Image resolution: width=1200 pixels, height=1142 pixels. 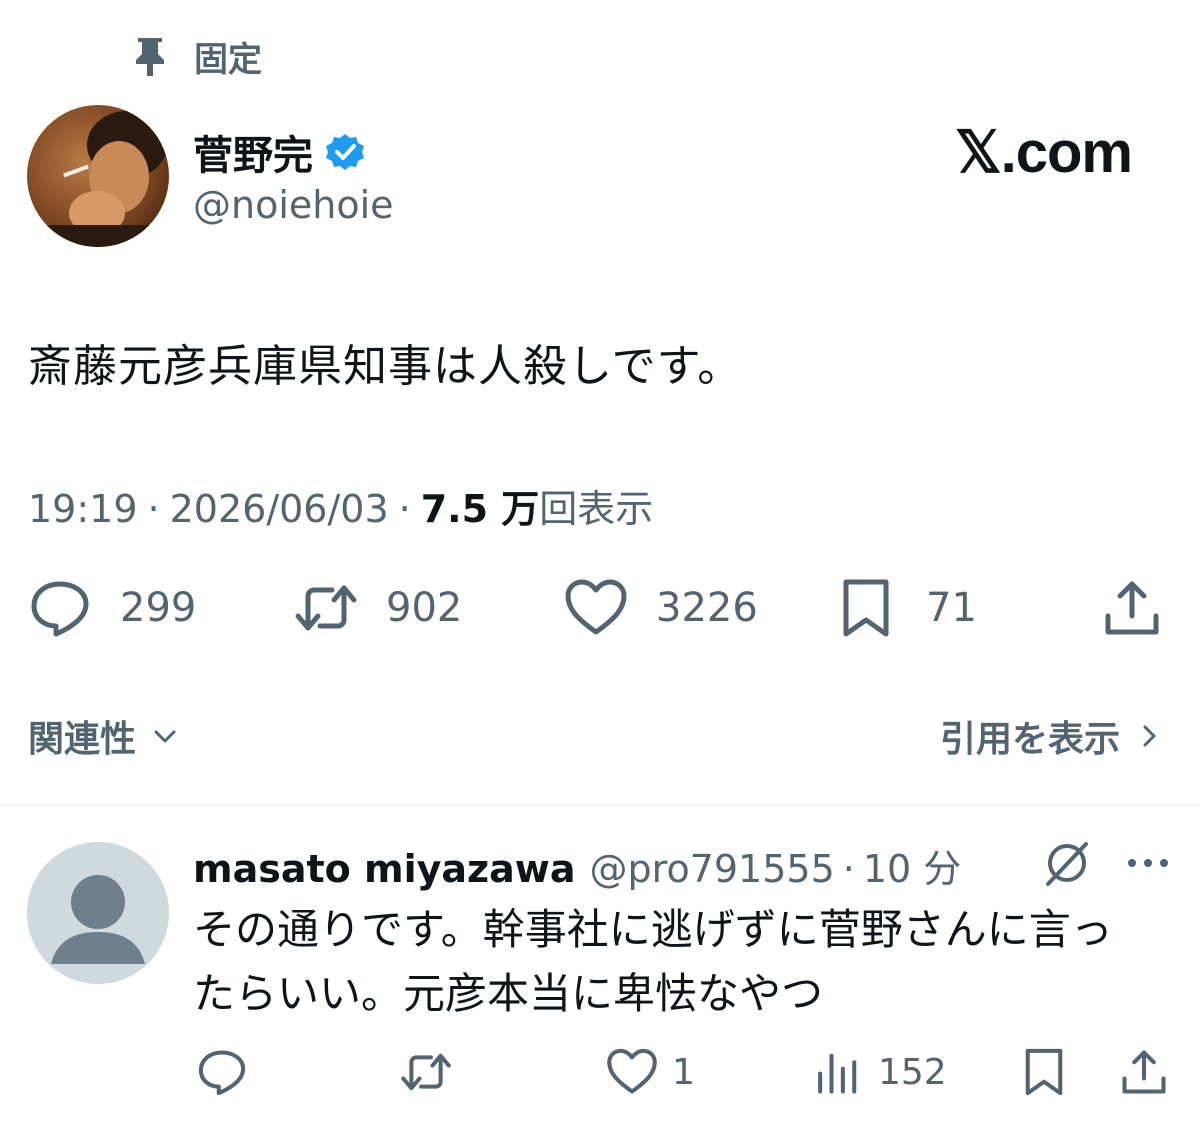 I want to click on view-quotes-link: 引用を表示, so click(x=1052, y=736).